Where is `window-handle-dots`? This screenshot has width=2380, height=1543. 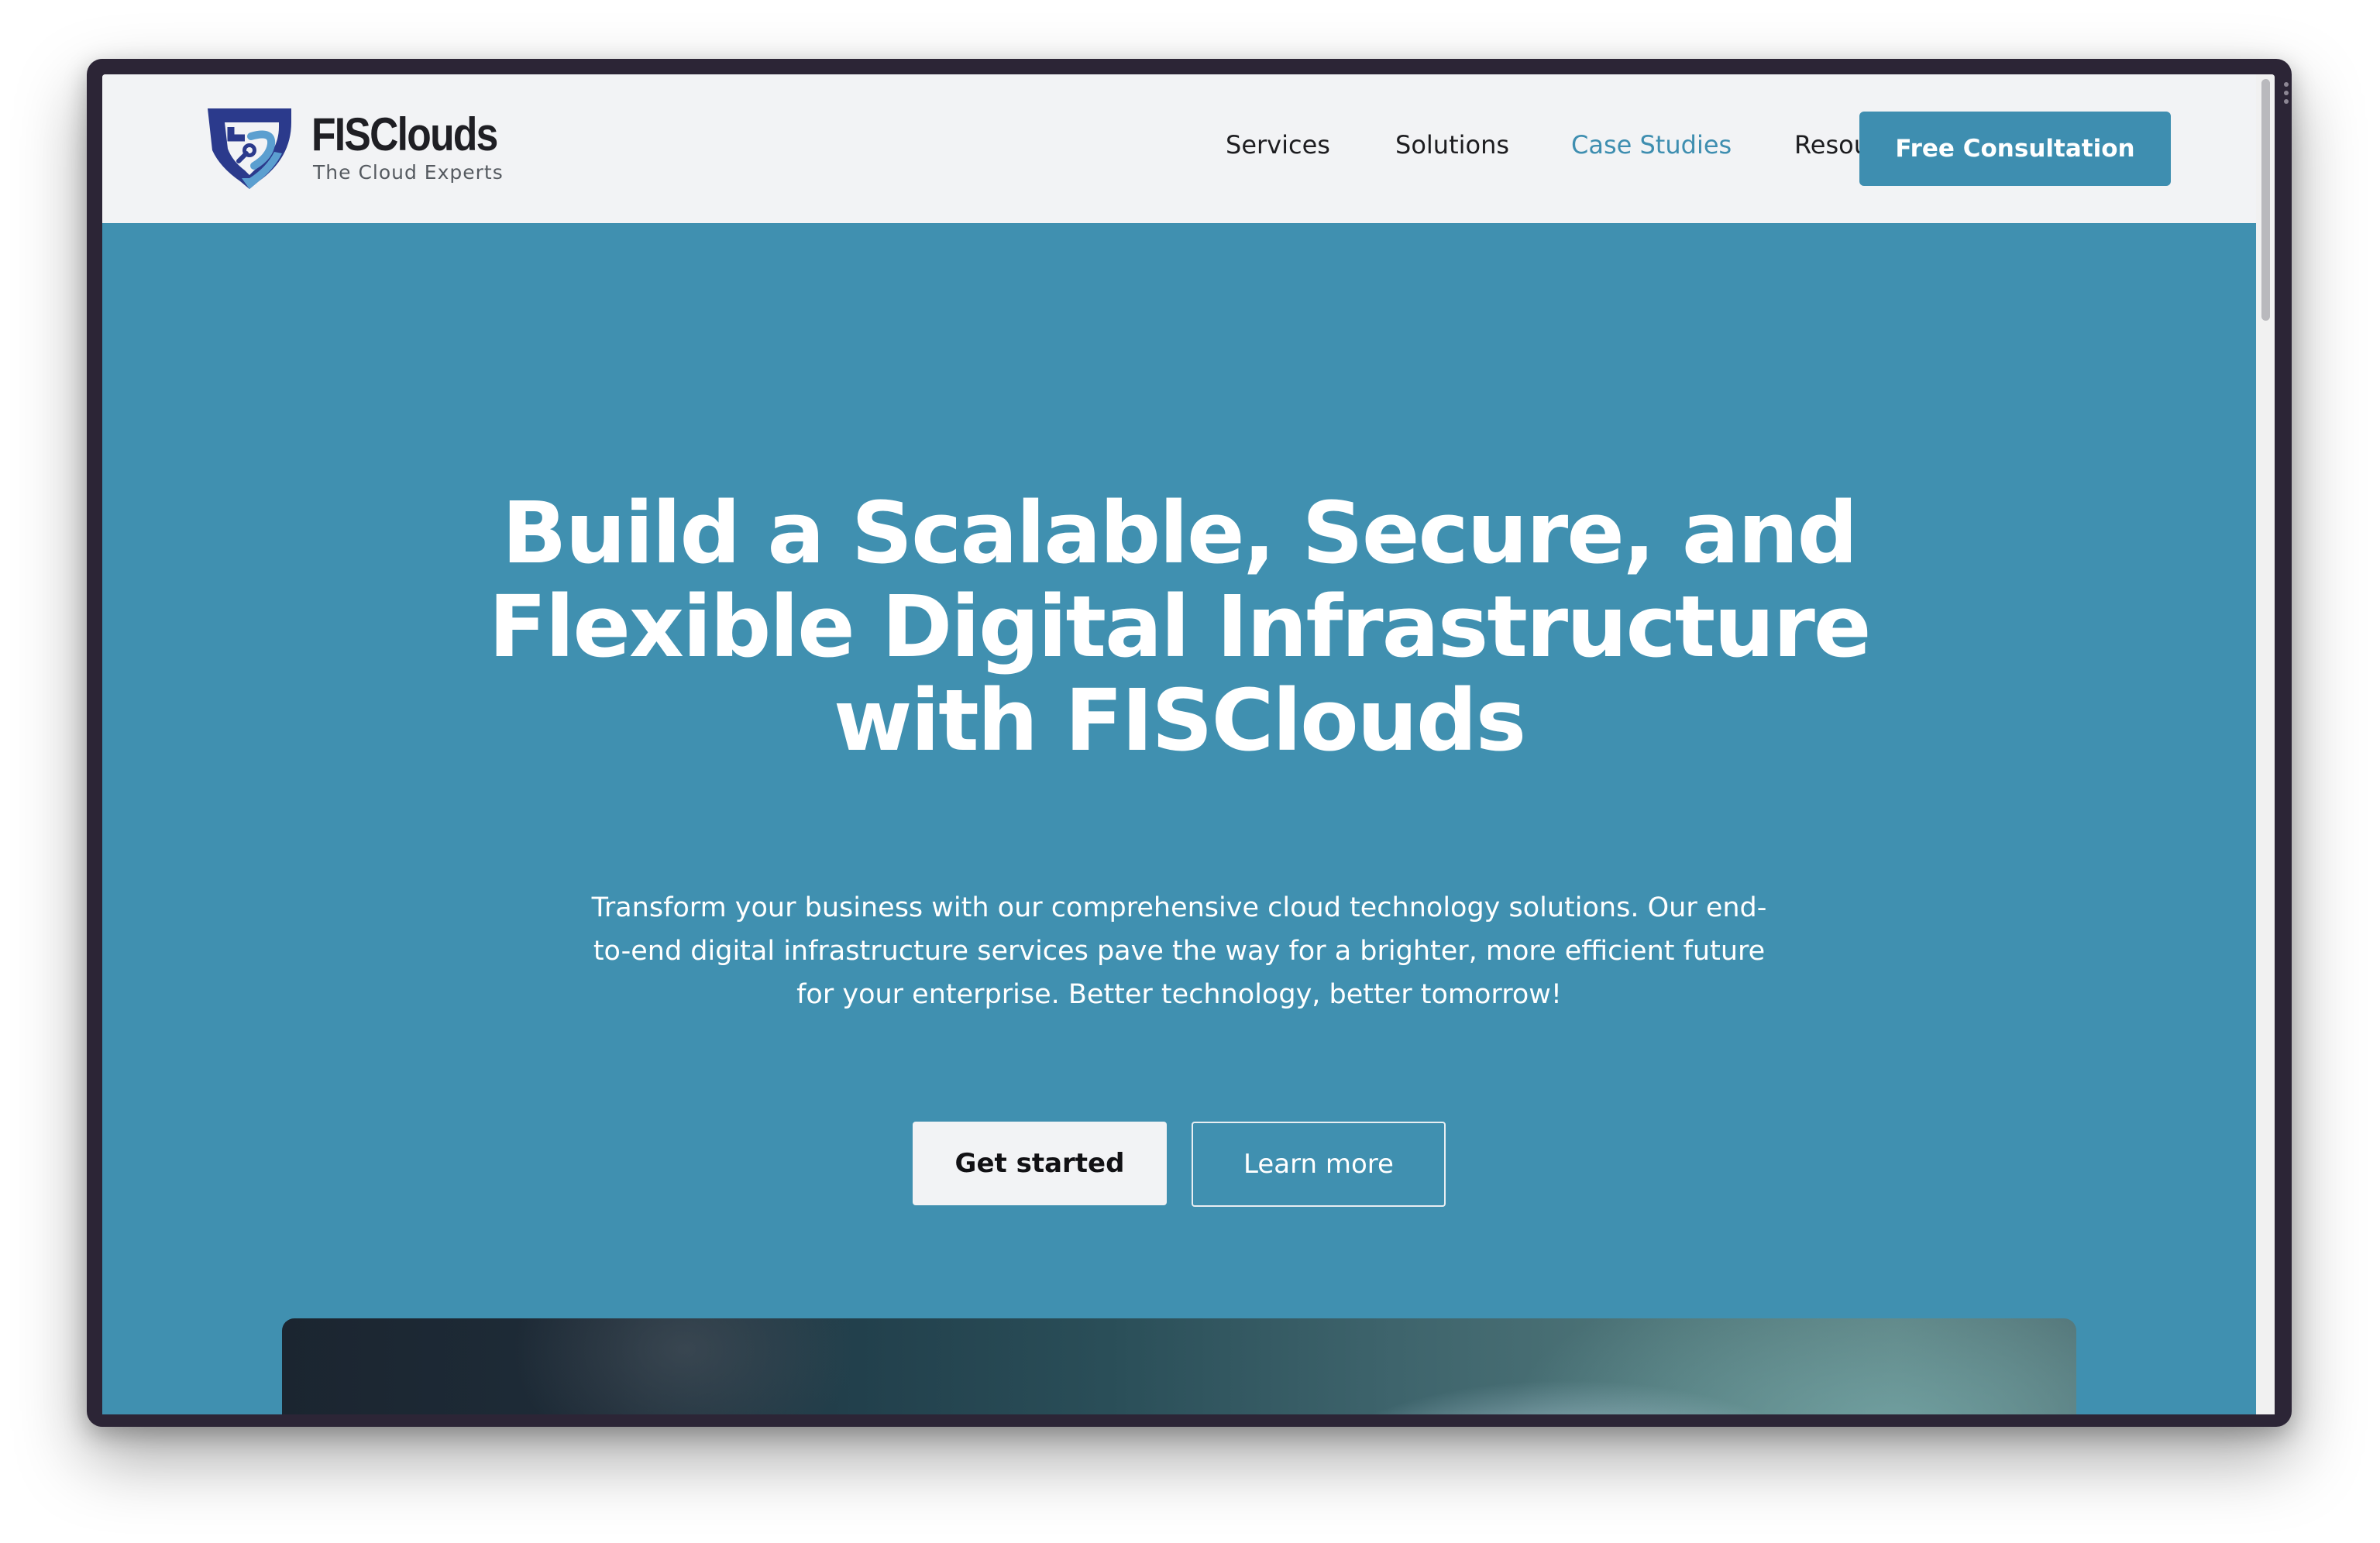 window-handle-dots is located at coordinates (2287, 96).